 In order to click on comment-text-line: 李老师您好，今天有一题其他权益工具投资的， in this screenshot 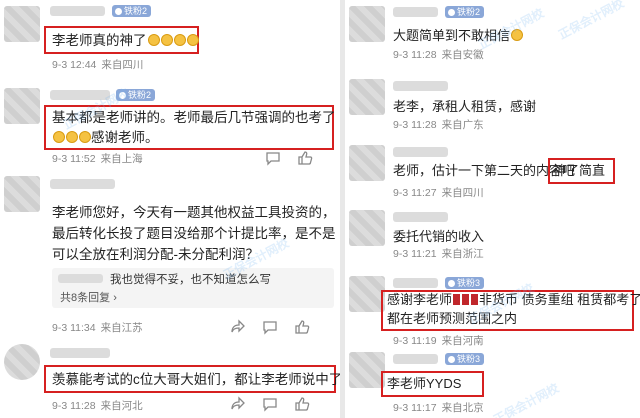, I will do `click(194, 212)`.